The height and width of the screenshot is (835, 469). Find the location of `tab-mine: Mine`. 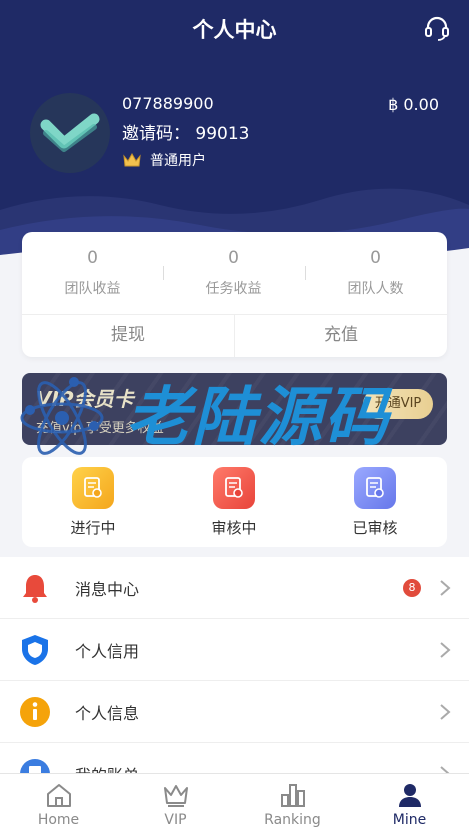

tab-mine: Mine is located at coordinates (409, 805).